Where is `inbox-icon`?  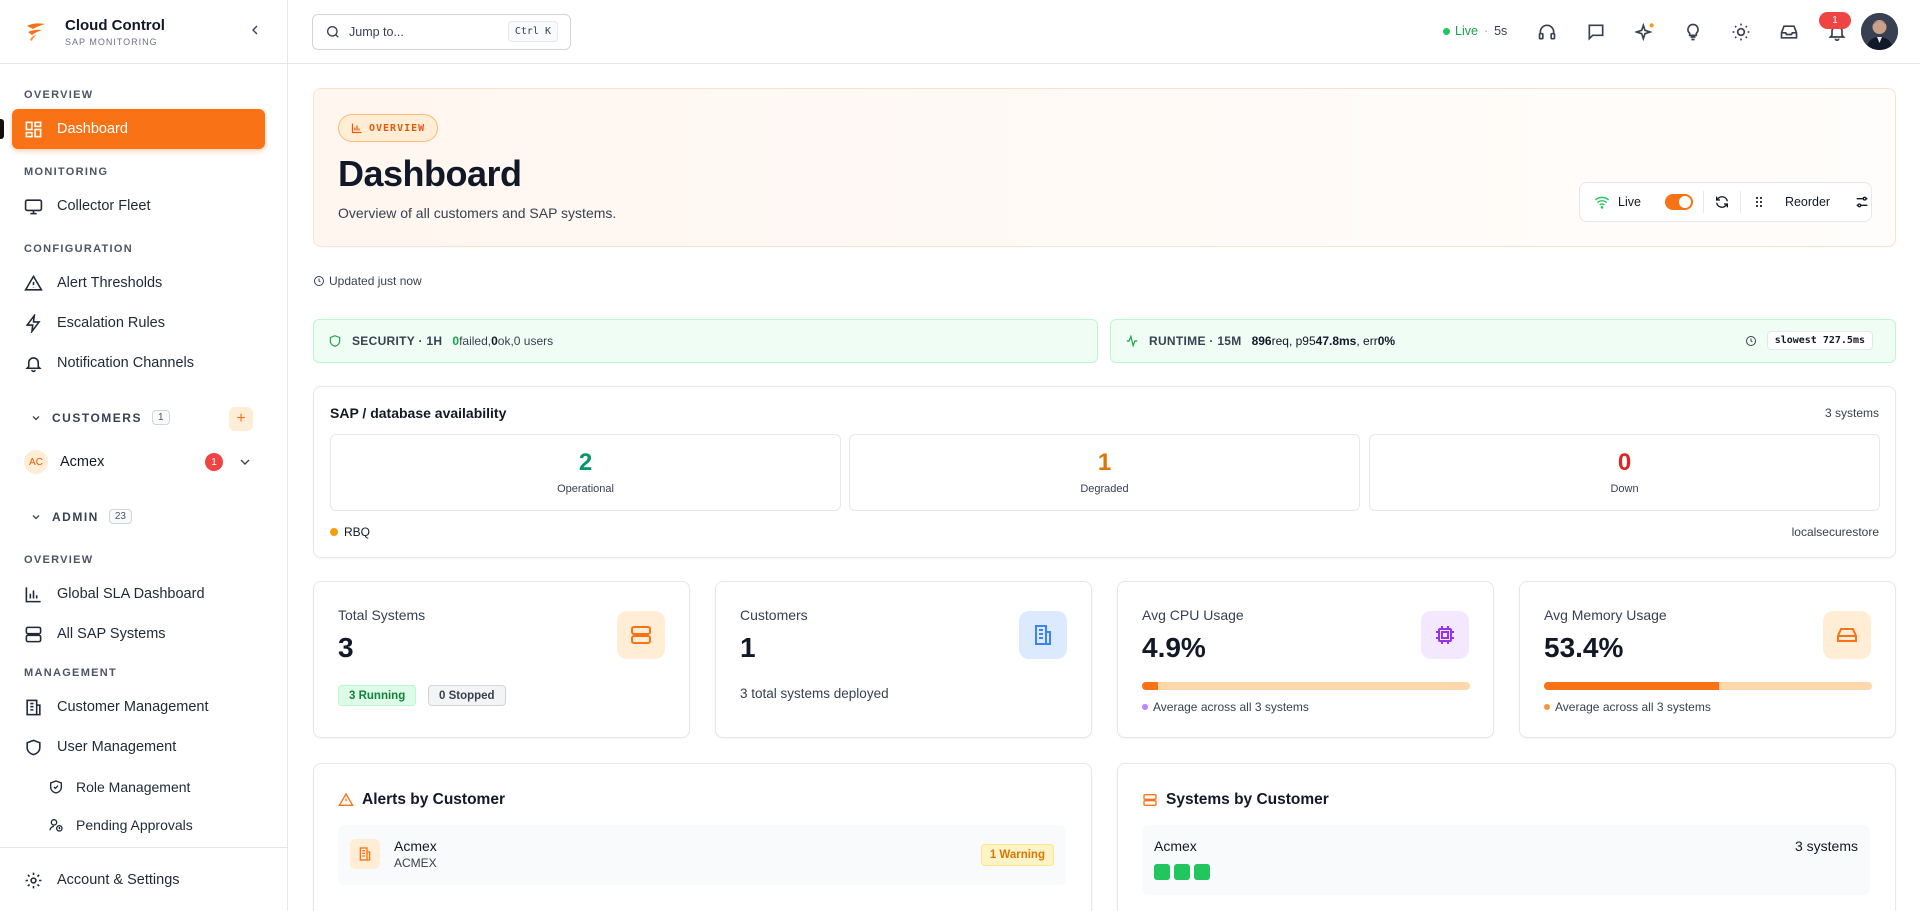 inbox-icon is located at coordinates (1789, 32).